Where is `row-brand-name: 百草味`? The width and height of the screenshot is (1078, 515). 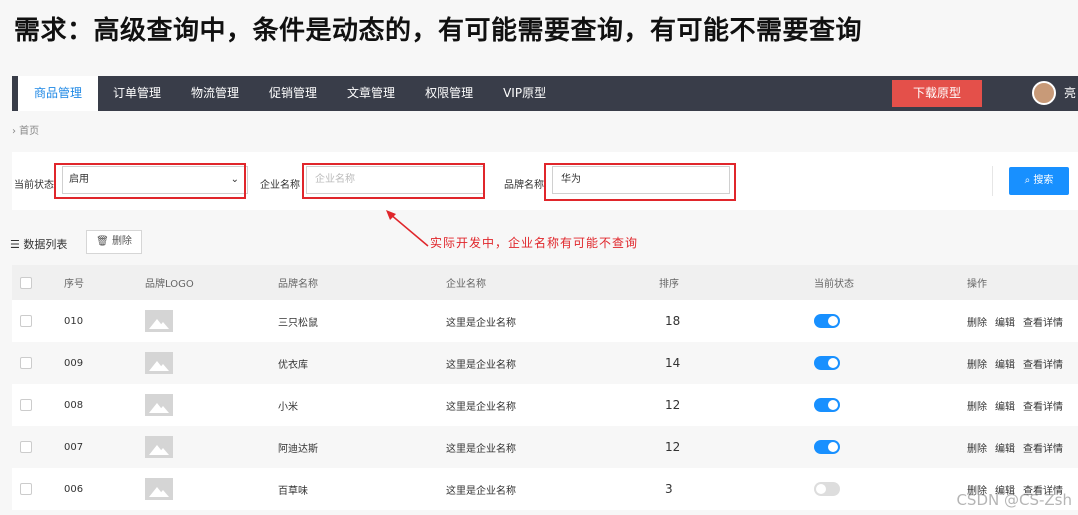
row-brand-name: 百草味 is located at coordinates (293, 491).